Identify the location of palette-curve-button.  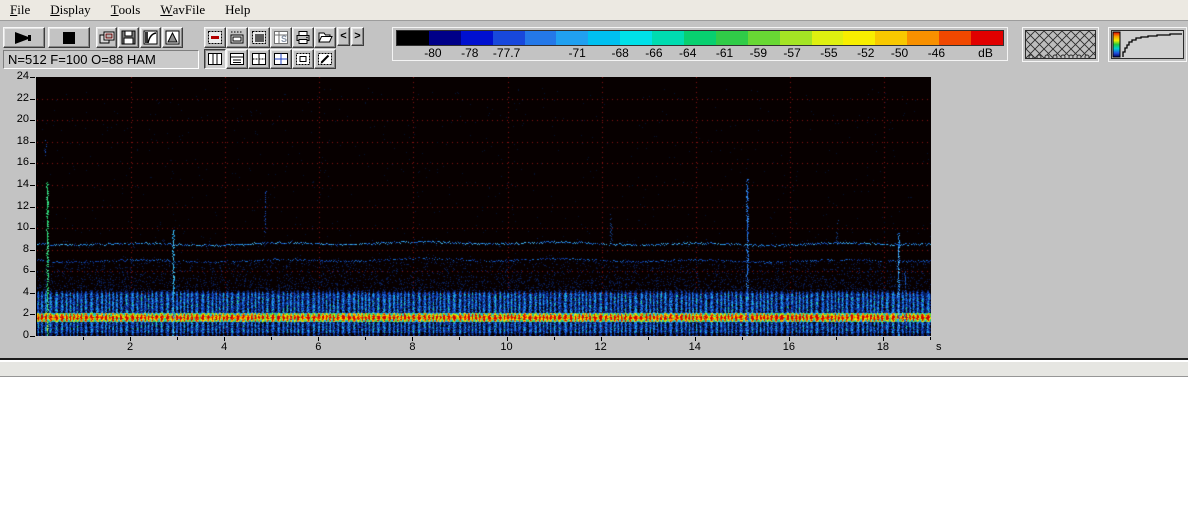
(150, 37).